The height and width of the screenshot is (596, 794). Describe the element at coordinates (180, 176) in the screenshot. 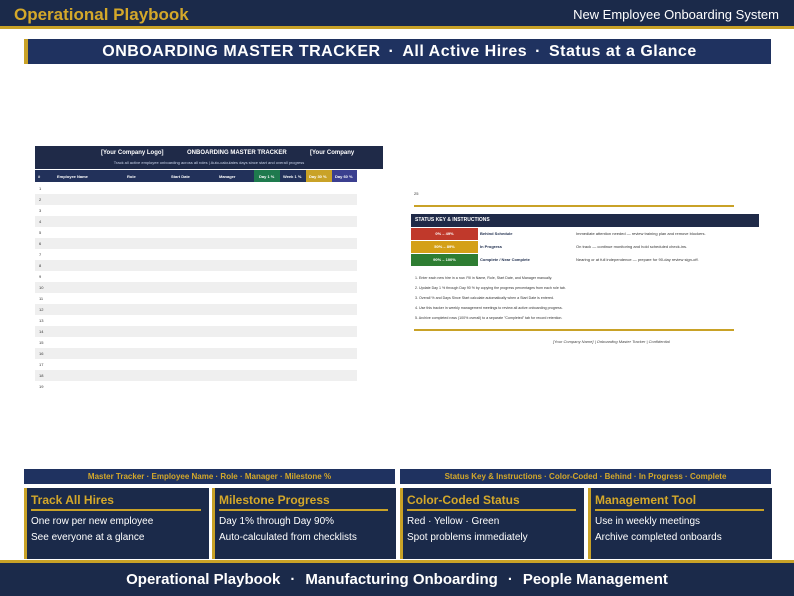

I see `col-header: Start Date` at that location.